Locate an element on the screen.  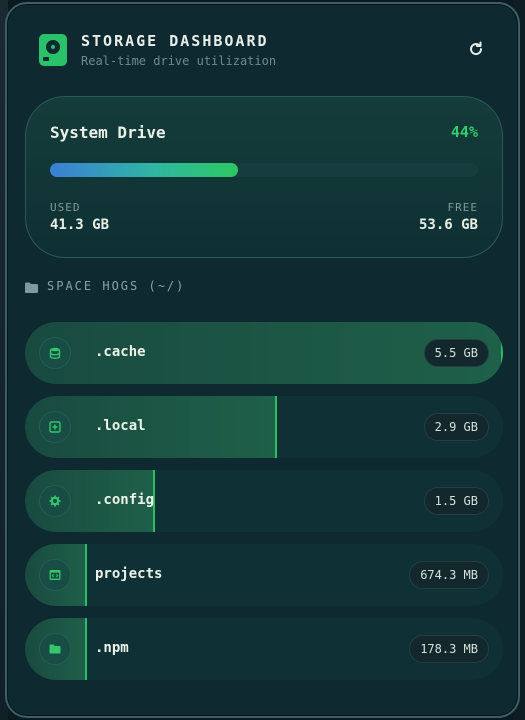
row-folder-name: .config is located at coordinates (125, 500).